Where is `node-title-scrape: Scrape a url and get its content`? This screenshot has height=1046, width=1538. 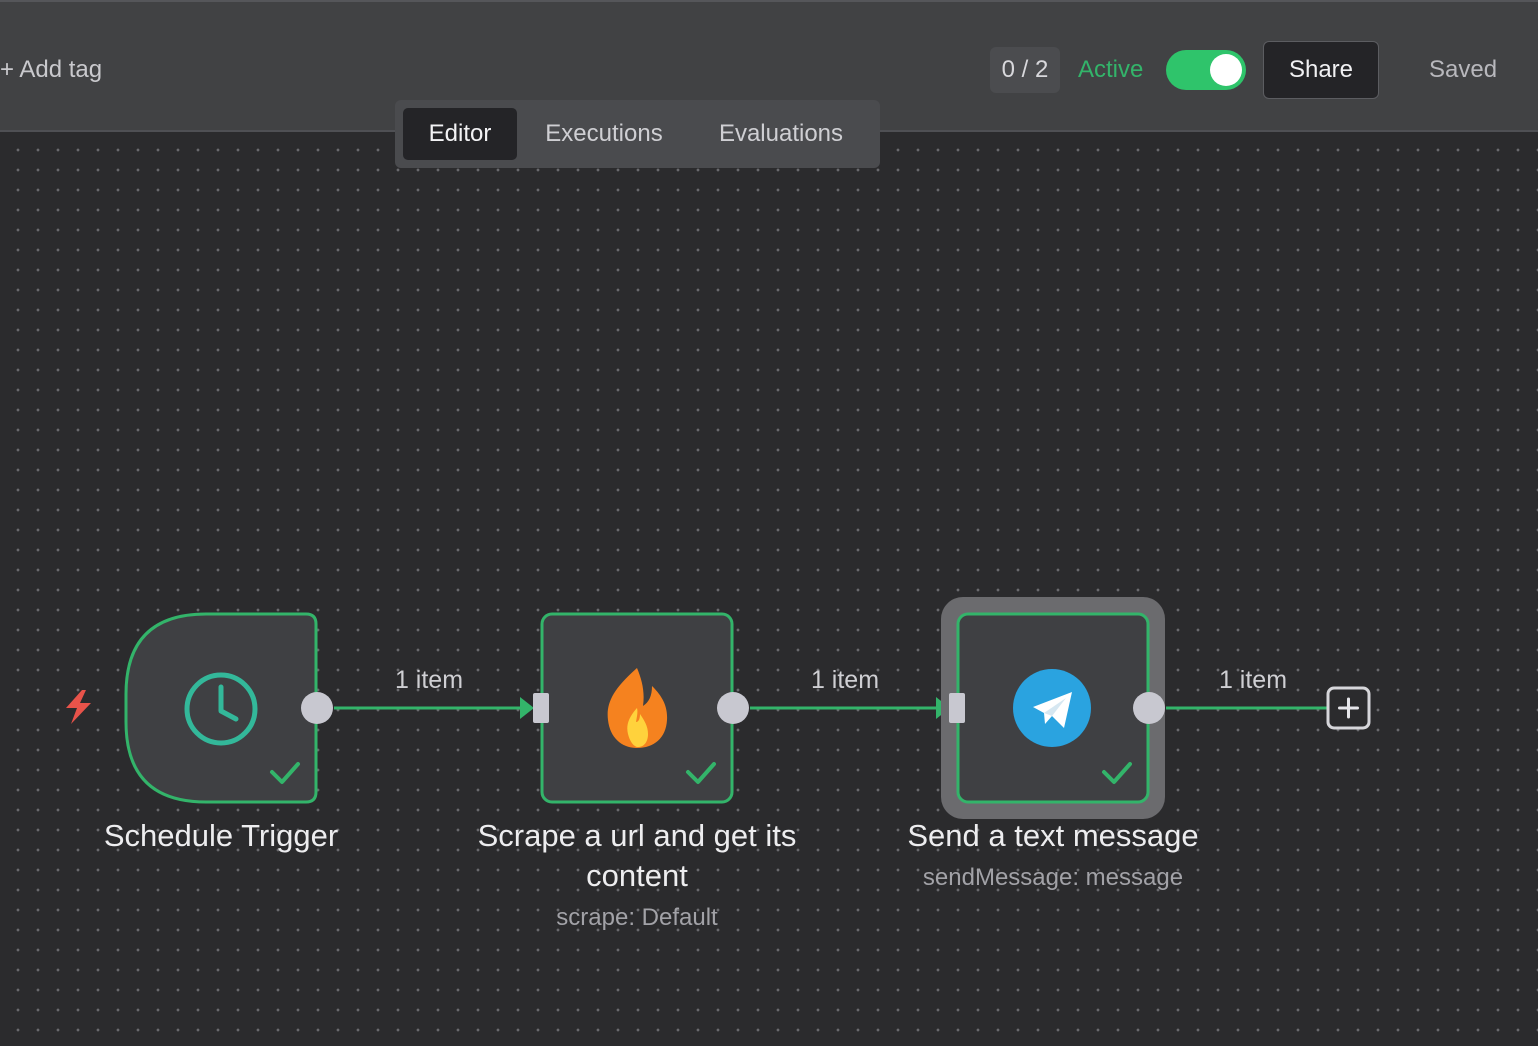
node-title-scrape: Scrape a url and get its content is located at coordinates (637, 856).